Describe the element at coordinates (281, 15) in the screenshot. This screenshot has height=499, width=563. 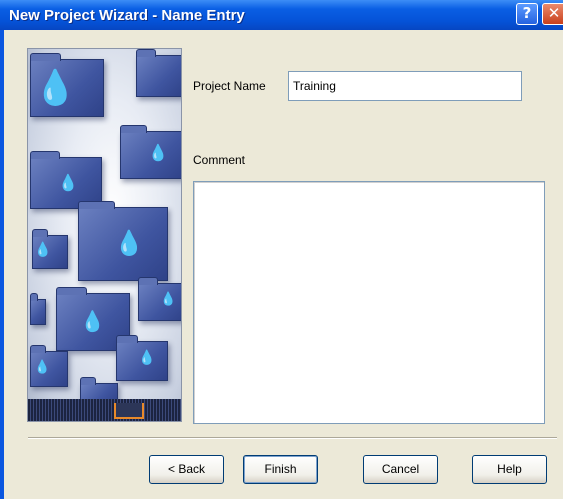
I see `title-bar: New Project Wizard - Name Entry ? ✕` at that location.